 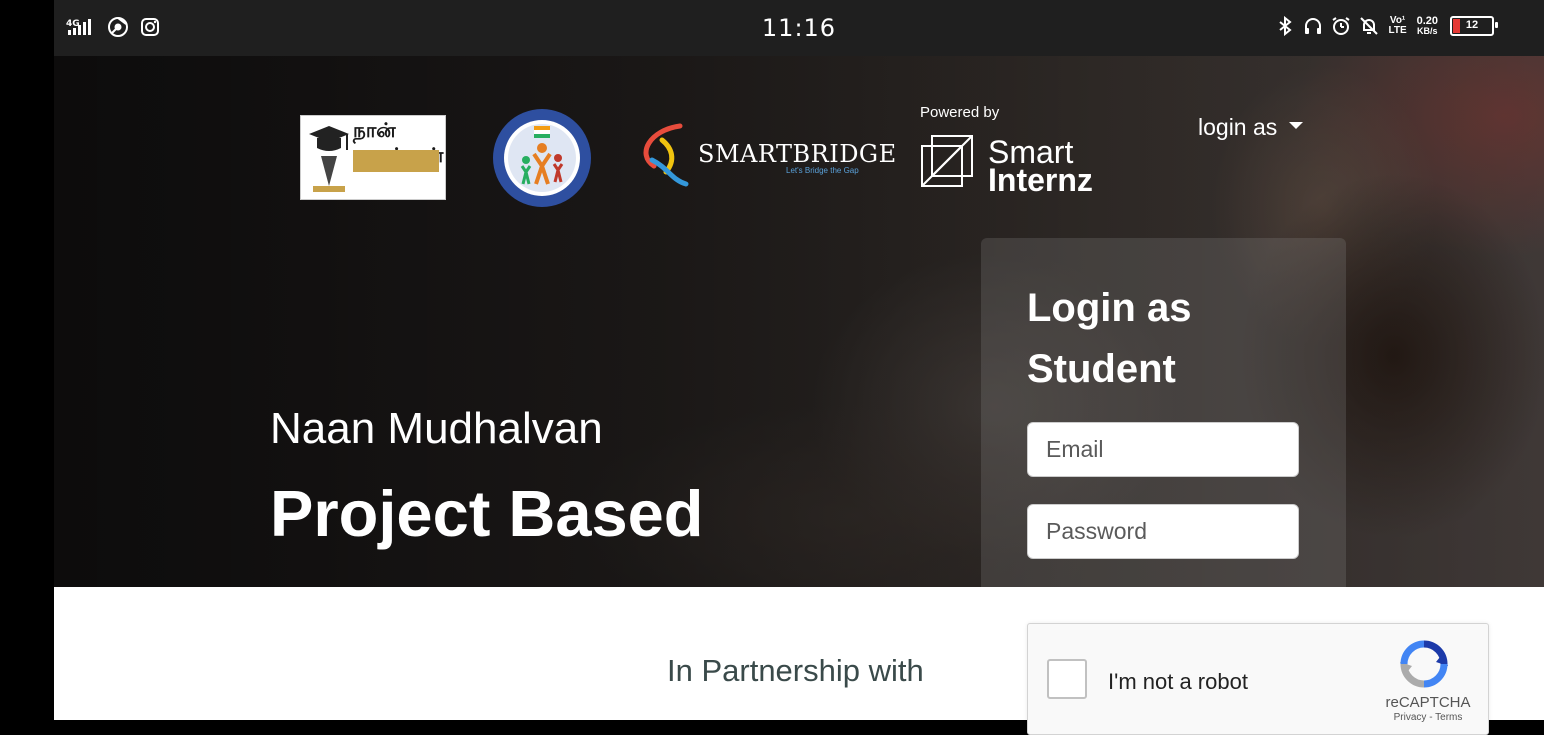 What do you see at coordinates (1109, 338) in the screenshot?
I see `login-heading: Login as Student` at bounding box center [1109, 338].